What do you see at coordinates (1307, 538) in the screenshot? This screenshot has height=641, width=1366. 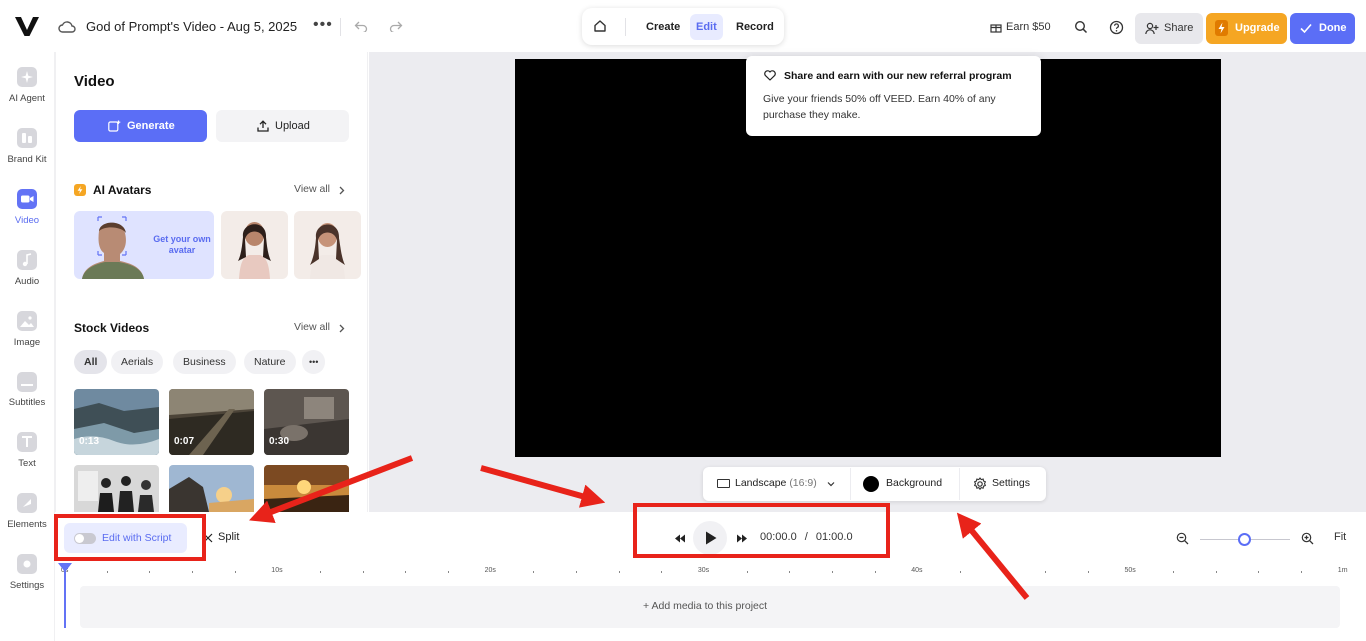 I see `zoom-in-icon` at bounding box center [1307, 538].